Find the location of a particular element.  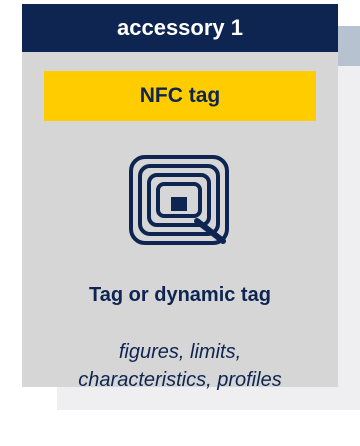

tag-title: Tag or dynamic tag is located at coordinates (180, 295).